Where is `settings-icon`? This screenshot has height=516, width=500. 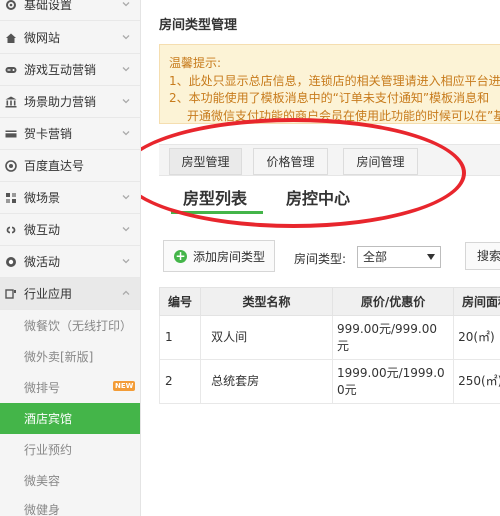 settings-icon is located at coordinates (11, 5).